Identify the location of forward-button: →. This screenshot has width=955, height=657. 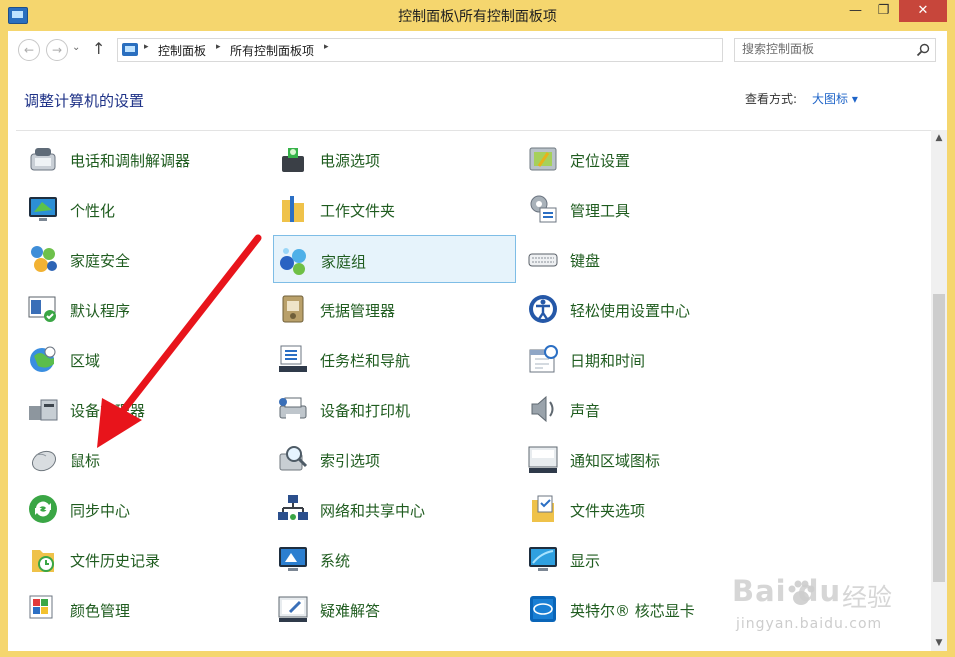
(57, 50).